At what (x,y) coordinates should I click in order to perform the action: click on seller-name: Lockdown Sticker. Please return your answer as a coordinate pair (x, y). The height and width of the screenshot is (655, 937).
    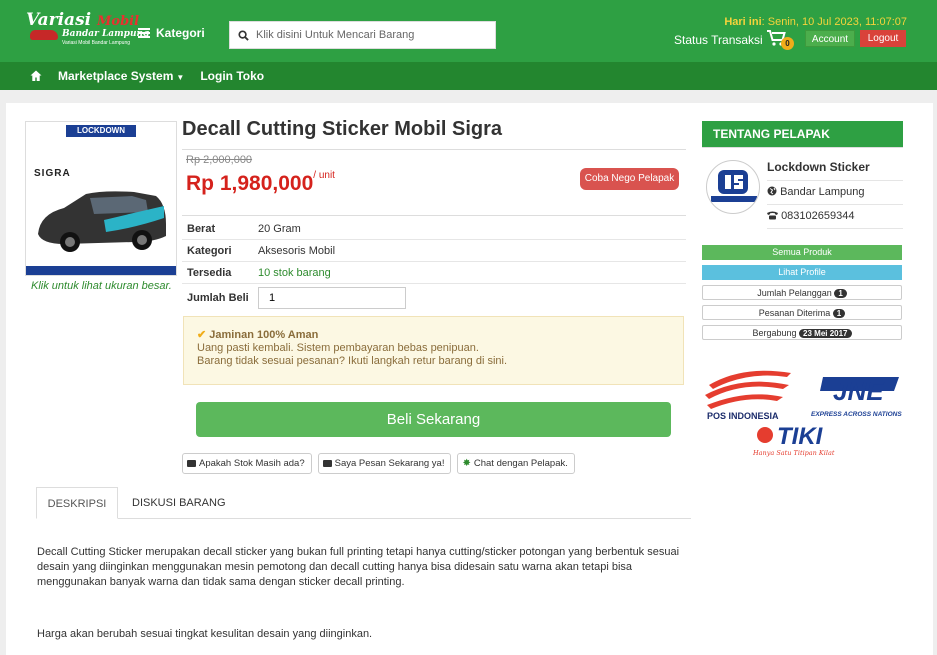
    Looking at the image, I should click on (818, 167).